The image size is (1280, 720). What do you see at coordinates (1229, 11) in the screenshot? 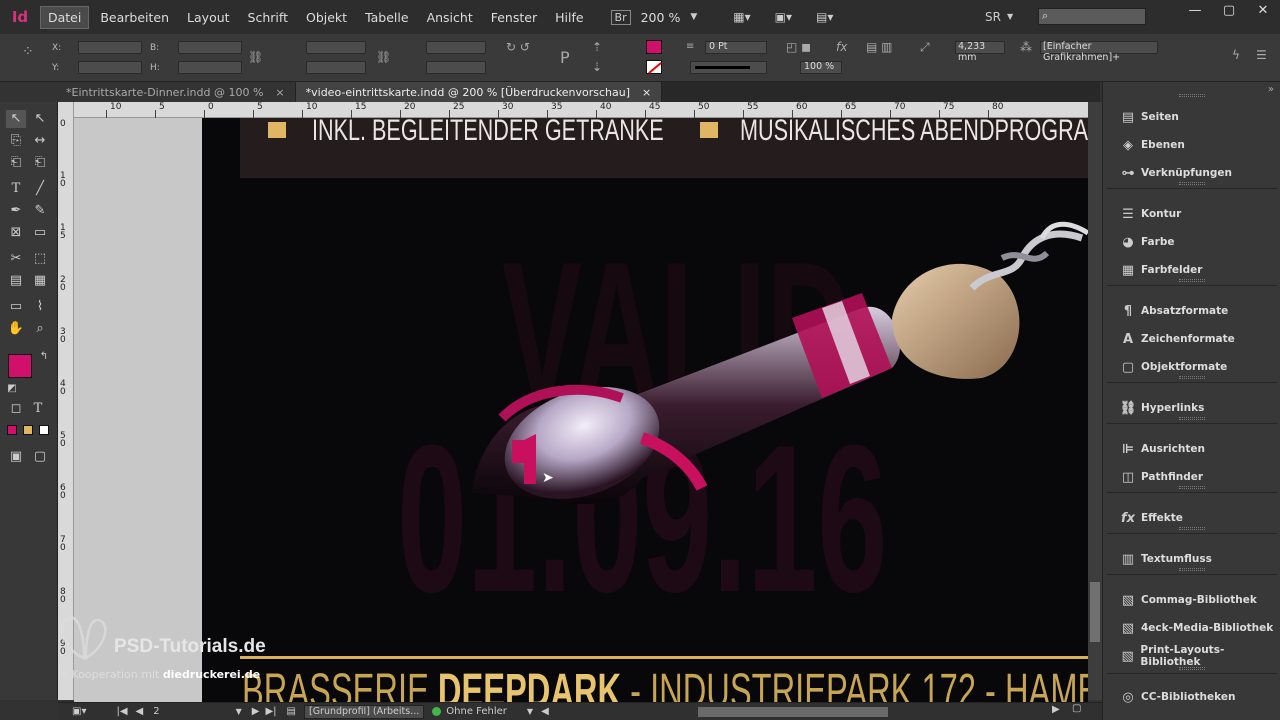
I see `maximize-icon: ▢` at bounding box center [1229, 11].